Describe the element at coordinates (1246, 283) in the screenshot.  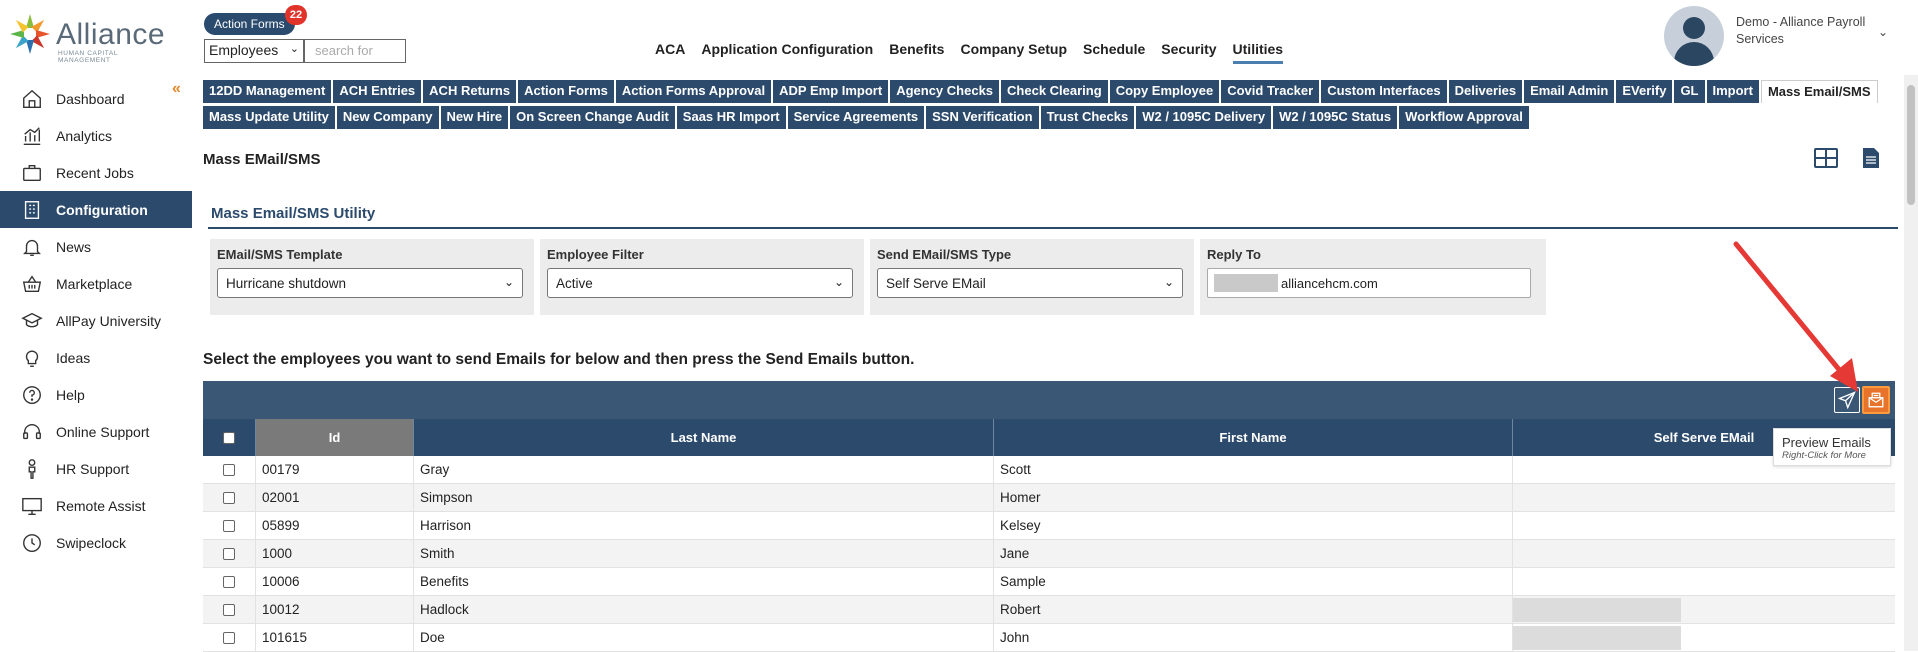
I see `redacted-text` at that location.